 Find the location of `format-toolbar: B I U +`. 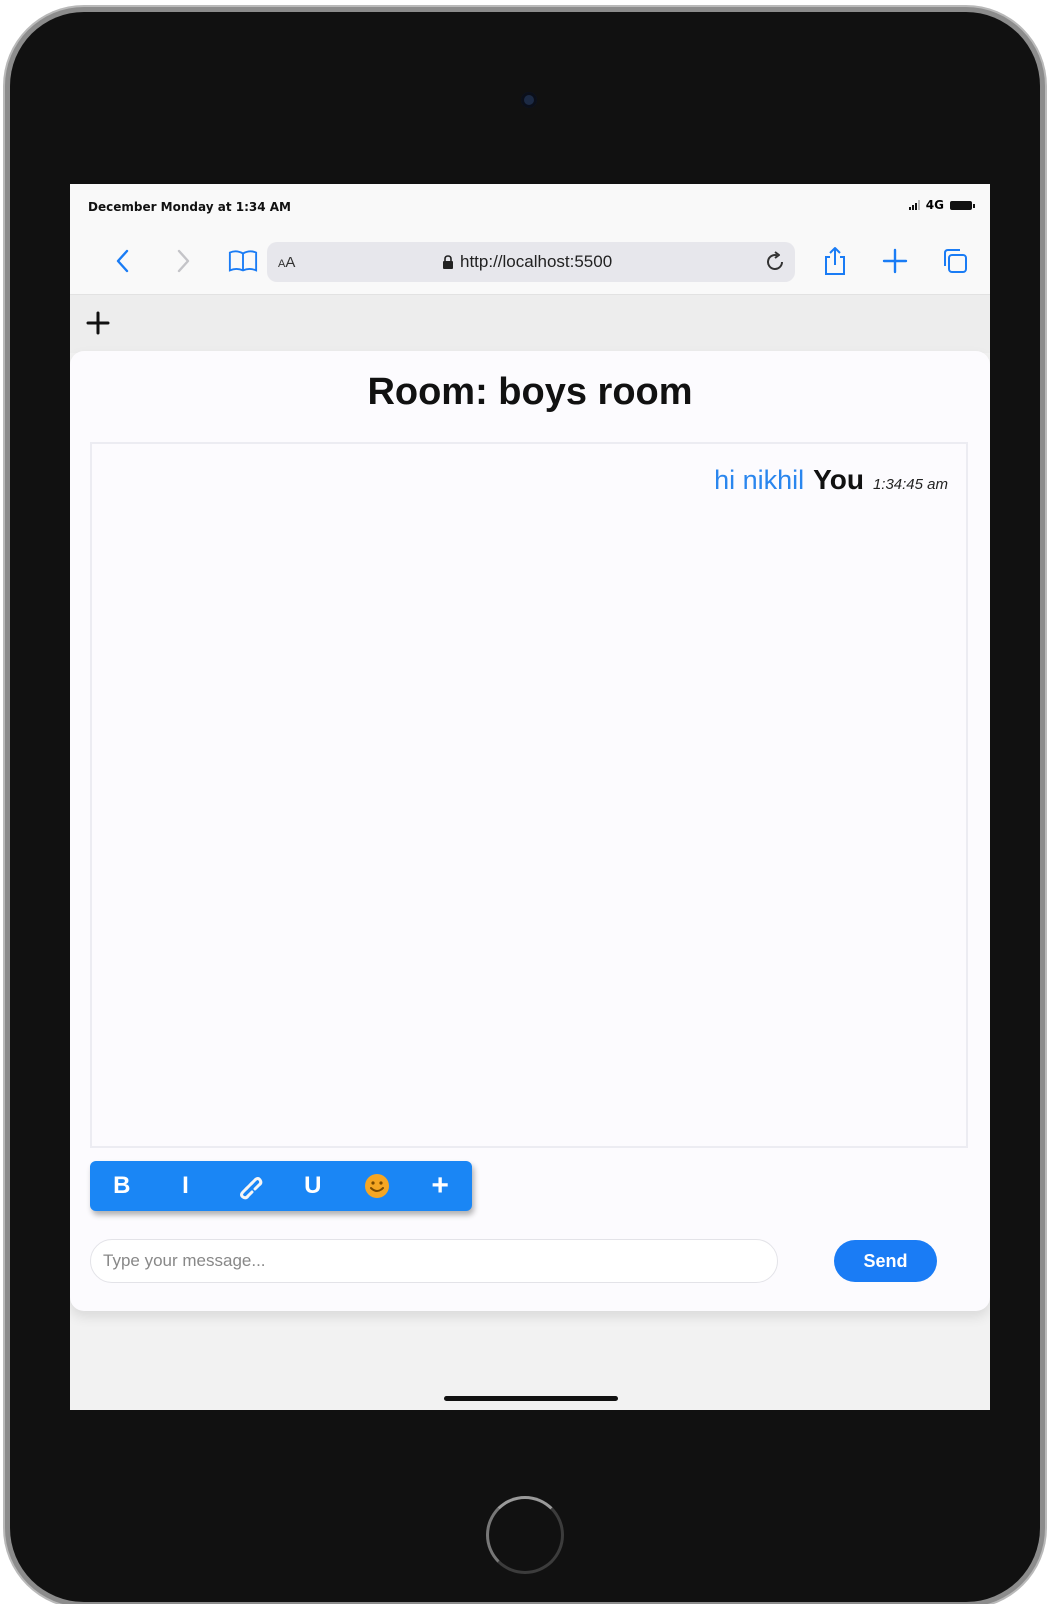

format-toolbar: B I U + is located at coordinates (281, 1186).